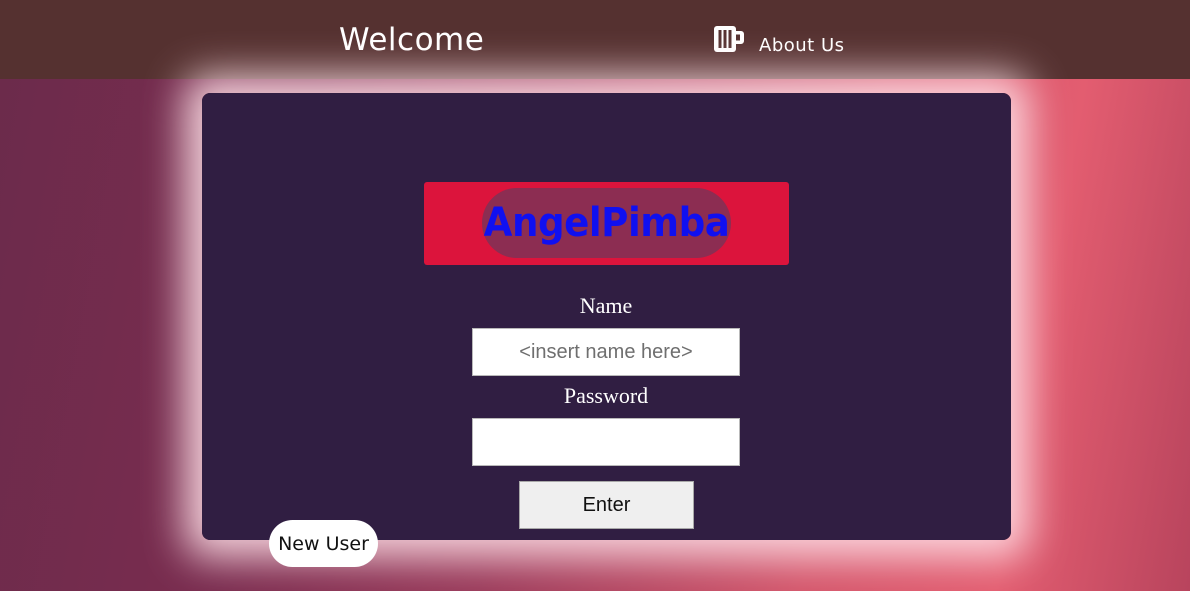  Describe the element at coordinates (606, 442) in the screenshot. I see `password-input` at that location.